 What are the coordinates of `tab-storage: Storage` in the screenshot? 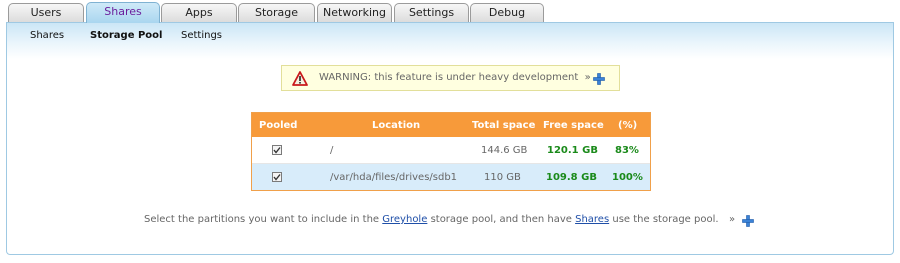 It's located at (276, 12).